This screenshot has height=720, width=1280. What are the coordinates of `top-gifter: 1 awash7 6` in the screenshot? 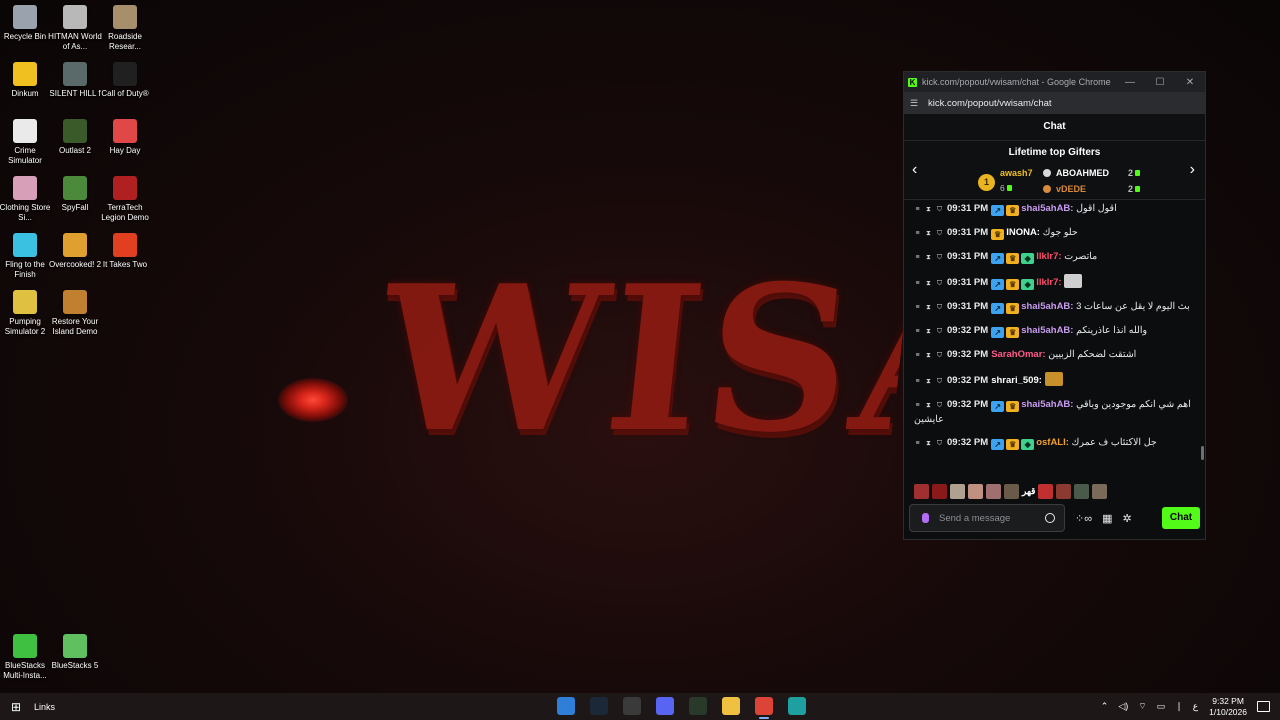 It's located at (1005, 182).